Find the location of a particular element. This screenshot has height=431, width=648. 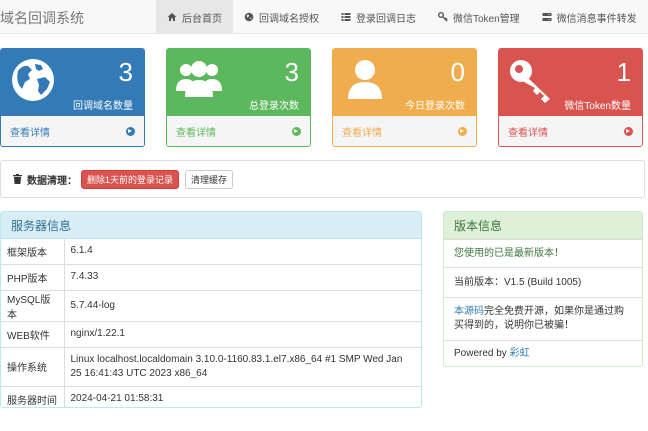

card-today-logins: 0 今日登录次数 查看详情 is located at coordinates (404, 97).